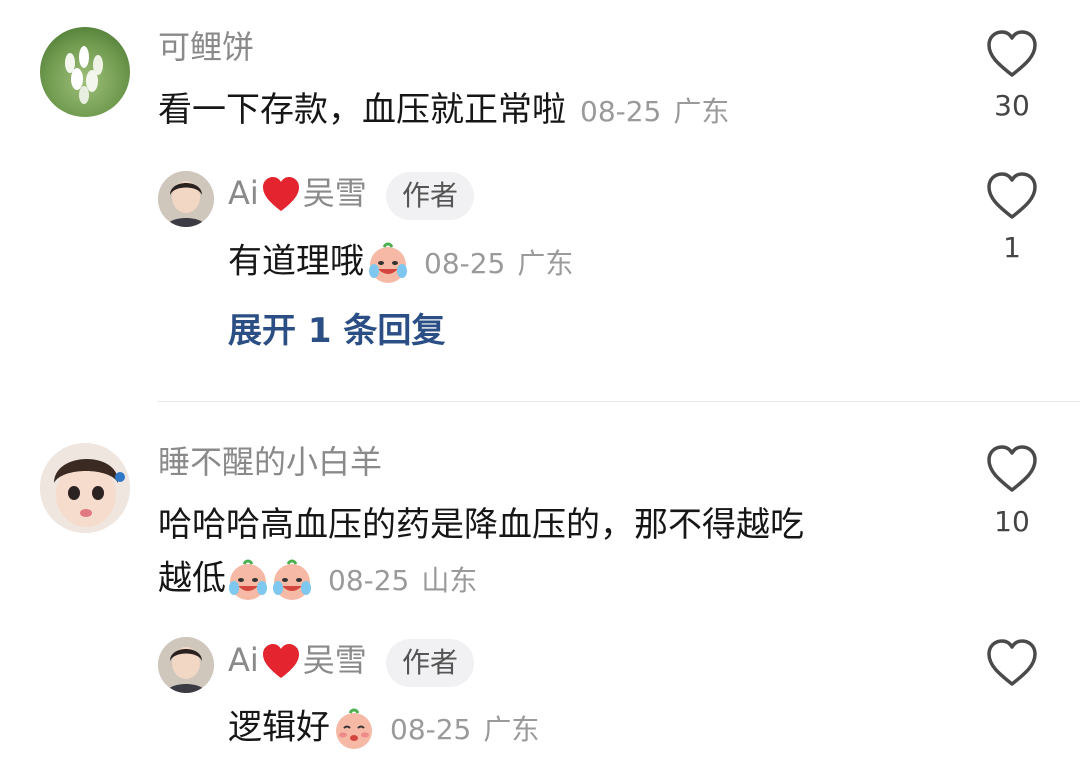  Describe the element at coordinates (701, 111) in the screenshot. I see `comment-location: 广东` at that location.